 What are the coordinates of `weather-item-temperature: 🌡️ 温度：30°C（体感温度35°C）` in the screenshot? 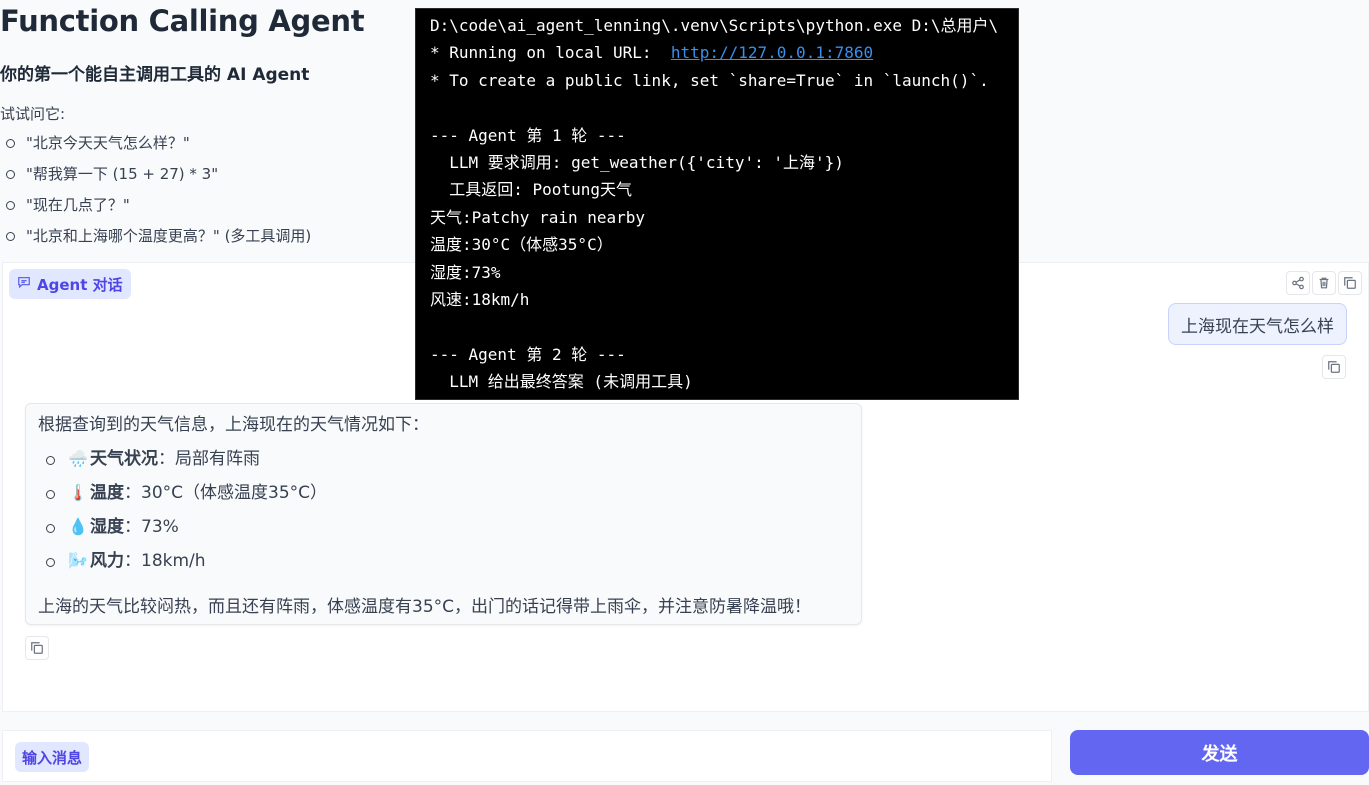 It's located at (443, 493).